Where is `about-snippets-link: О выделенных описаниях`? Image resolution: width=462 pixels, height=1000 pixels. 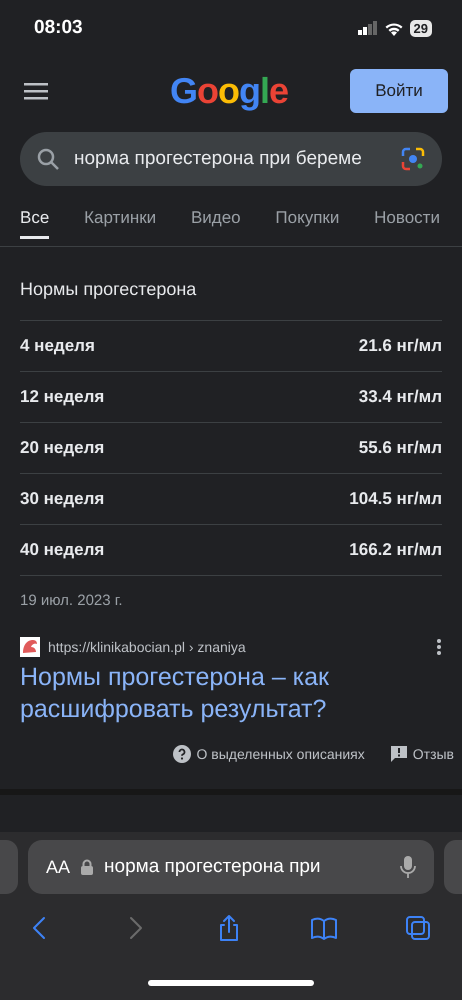
about-snippets-link: О выделенных описаниях is located at coordinates (268, 754).